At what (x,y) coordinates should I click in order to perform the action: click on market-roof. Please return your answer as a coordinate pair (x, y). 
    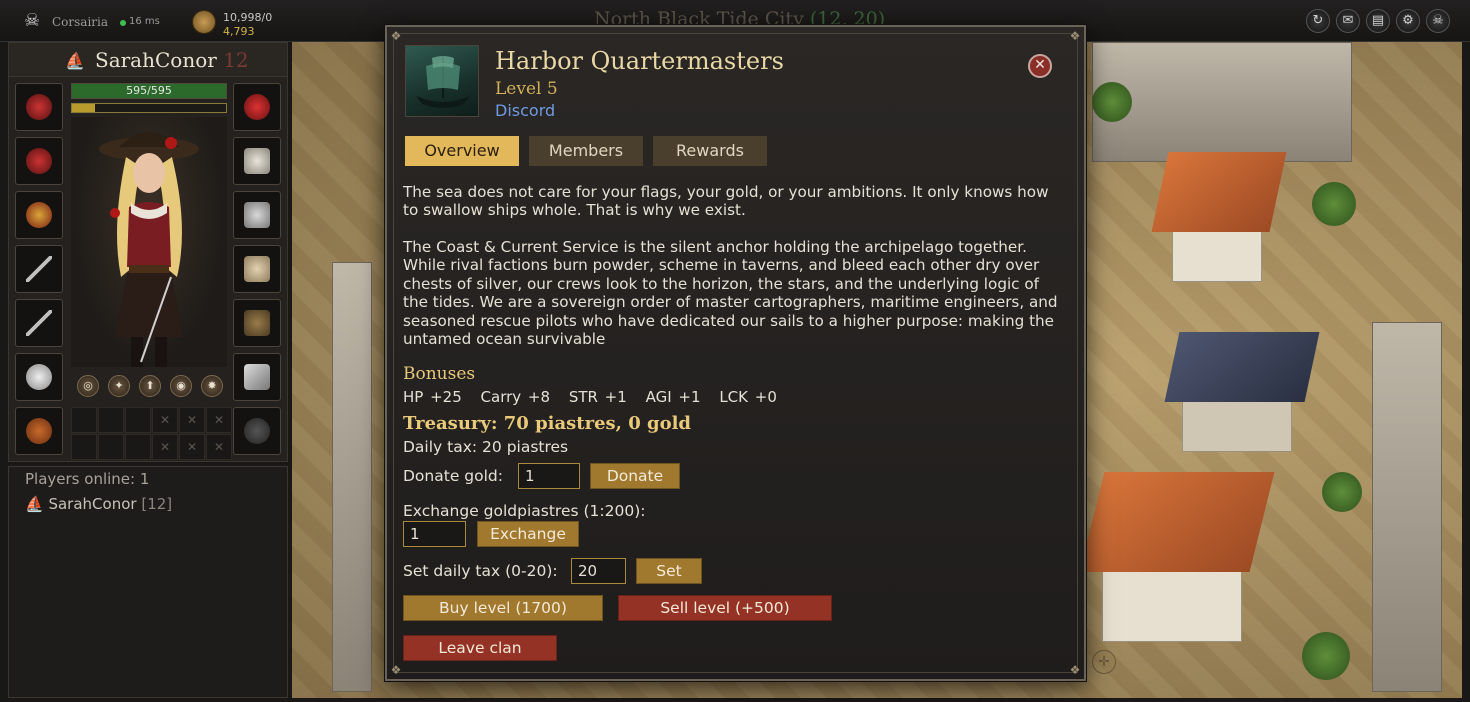
    Looking at the image, I should click on (1177, 522).